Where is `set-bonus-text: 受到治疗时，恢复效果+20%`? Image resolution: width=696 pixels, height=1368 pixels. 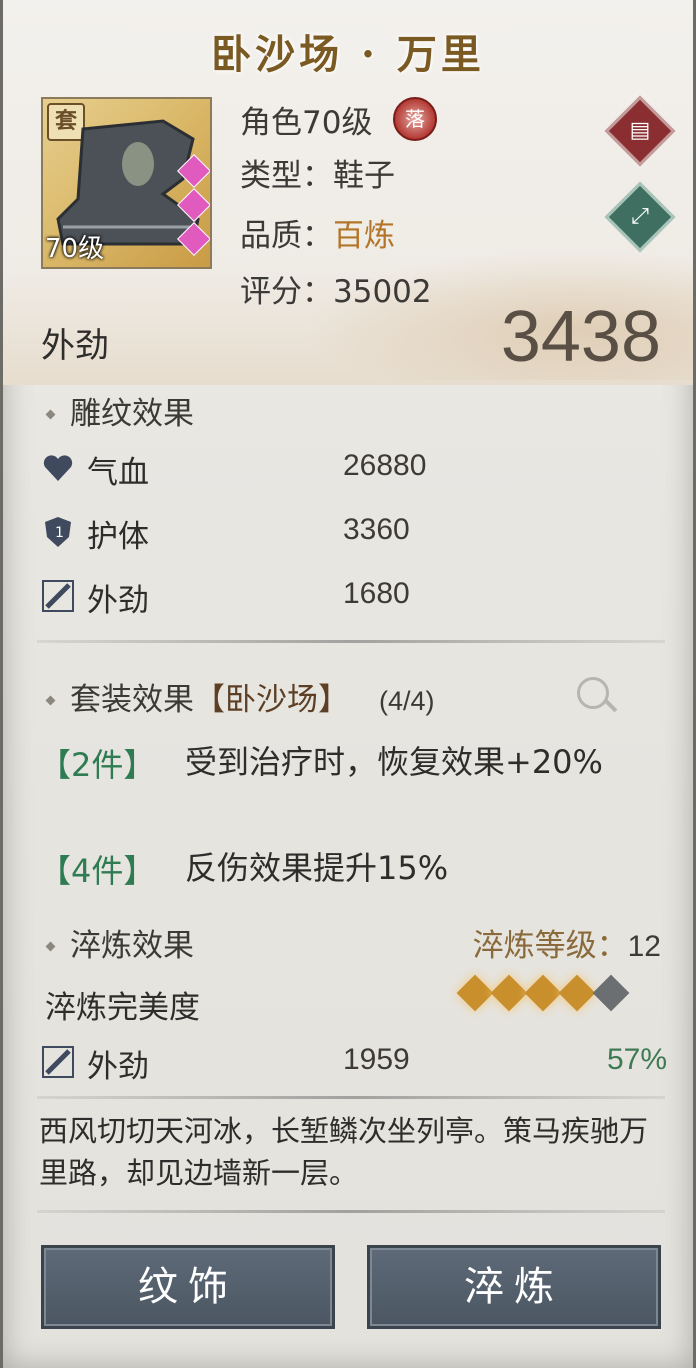 set-bonus-text: 受到治疗时，恢复效果+20% is located at coordinates (394, 762).